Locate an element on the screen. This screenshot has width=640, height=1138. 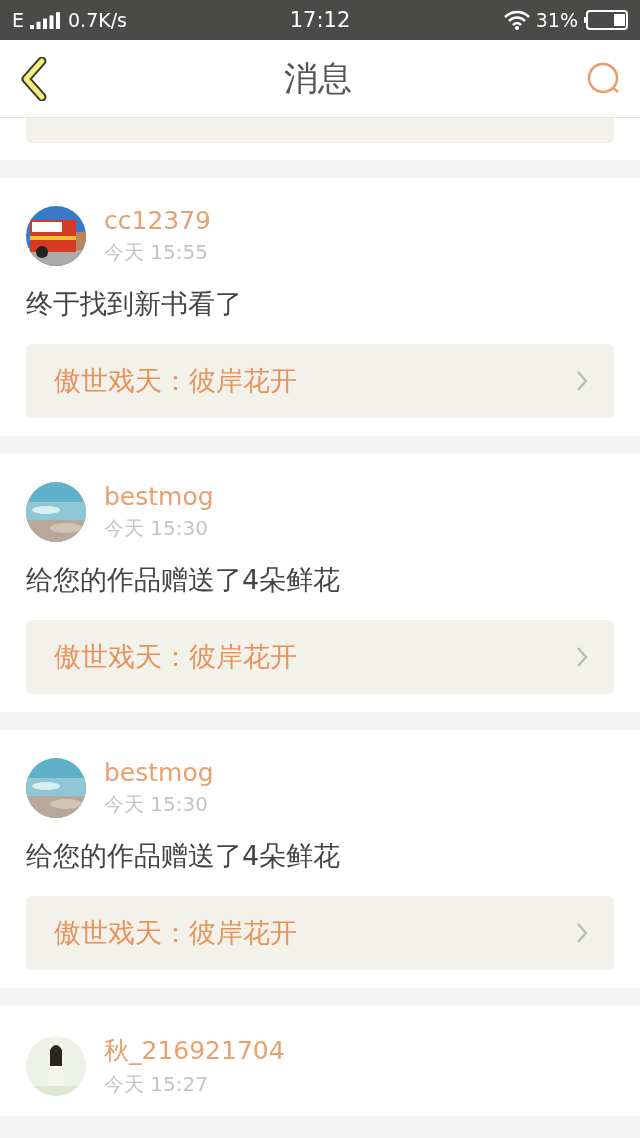
message-text: 终于找到新书看了 is located at coordinates (134, 304).